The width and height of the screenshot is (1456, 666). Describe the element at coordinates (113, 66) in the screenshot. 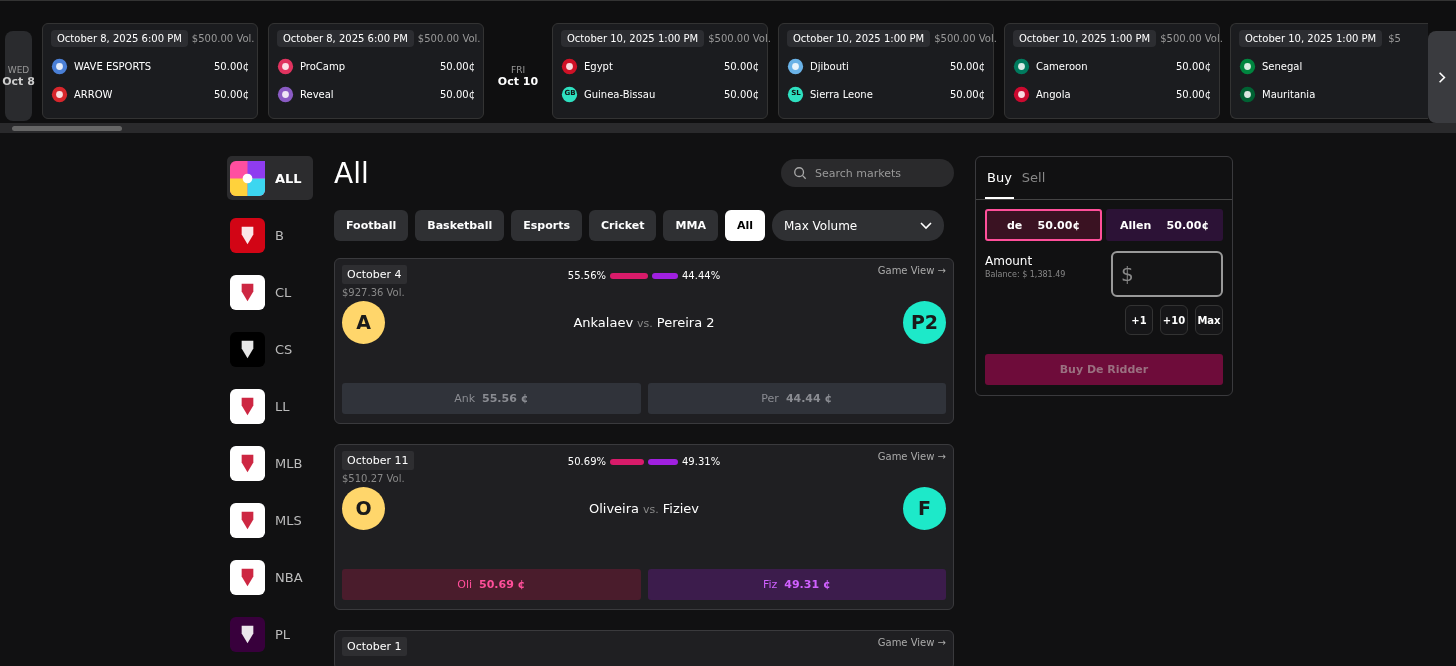

I see `team-name: WAVE ESPORTS` at that location.